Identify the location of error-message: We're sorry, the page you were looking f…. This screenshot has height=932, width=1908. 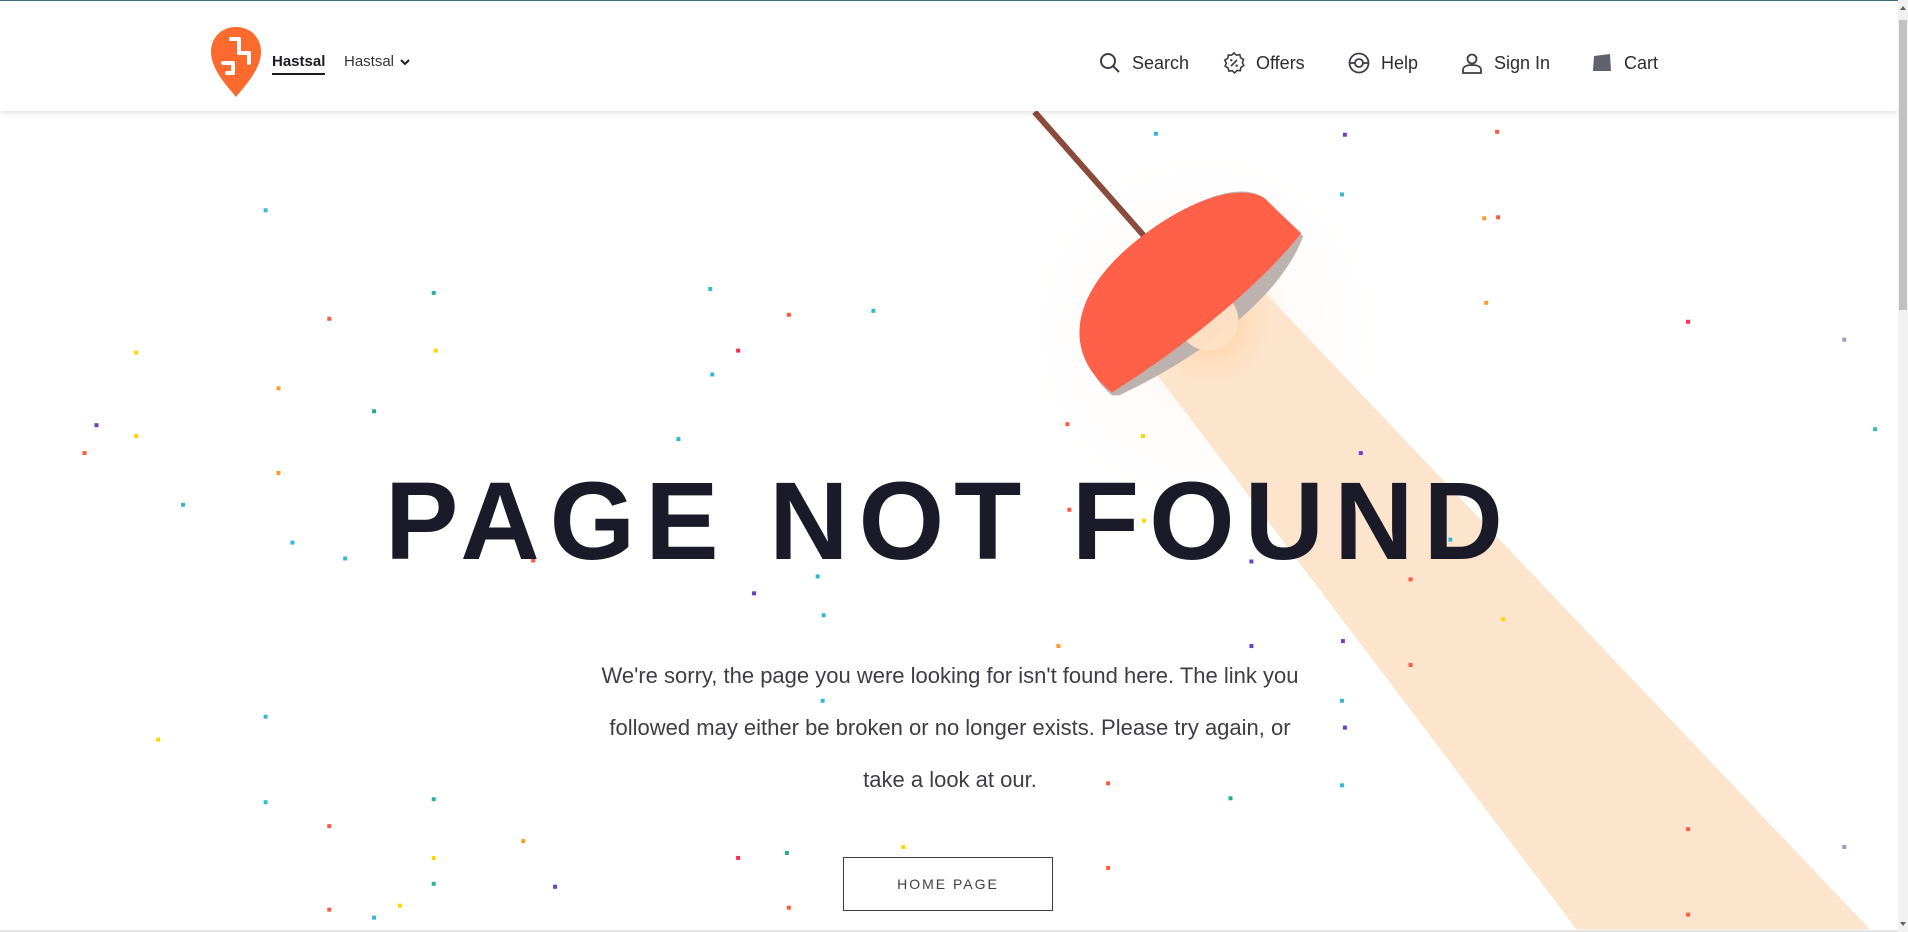
(950, 727).